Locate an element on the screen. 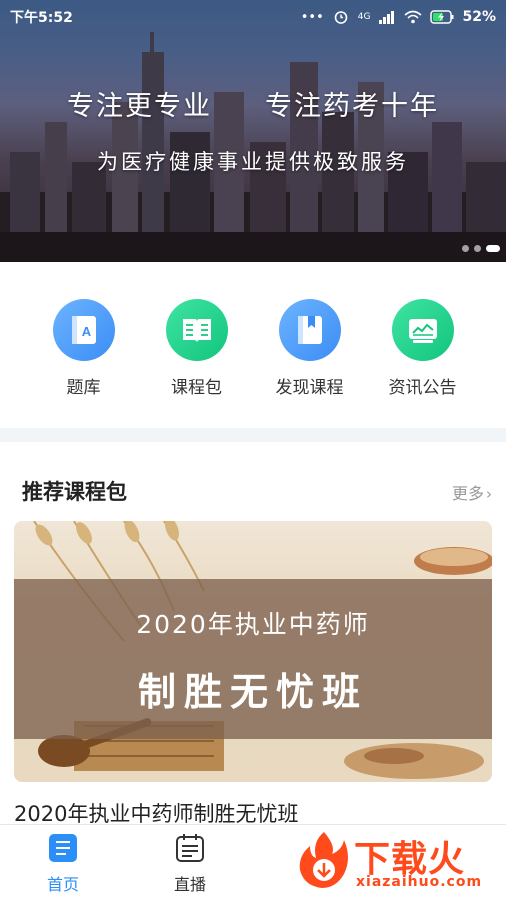  tab-live: 直播 is located at coordinates (190, 864).